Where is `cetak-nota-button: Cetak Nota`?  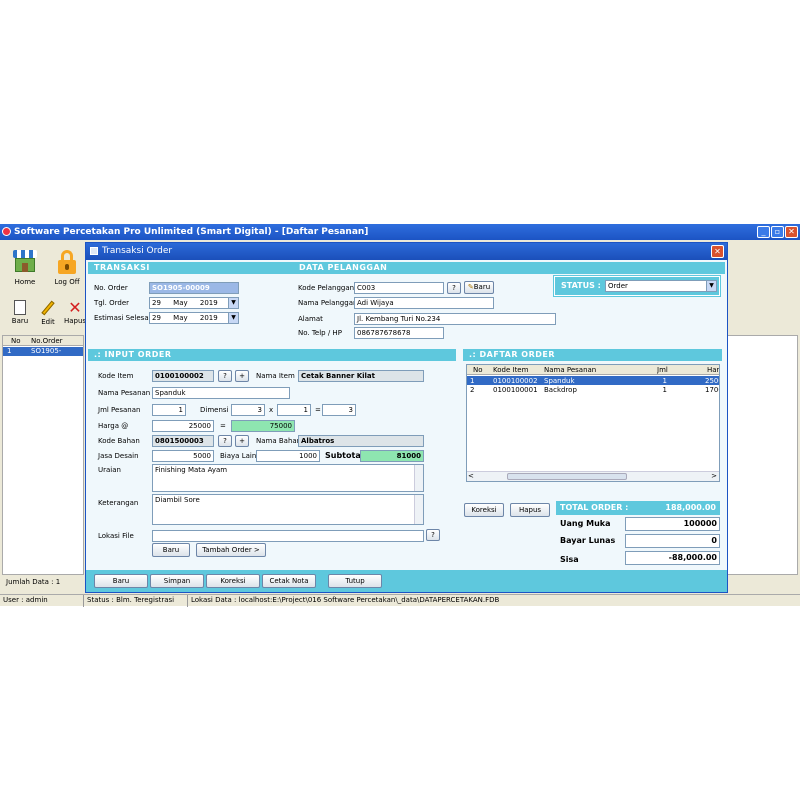
cetak-nota-button: Cetak Nota is located at coordinates (289, 581).